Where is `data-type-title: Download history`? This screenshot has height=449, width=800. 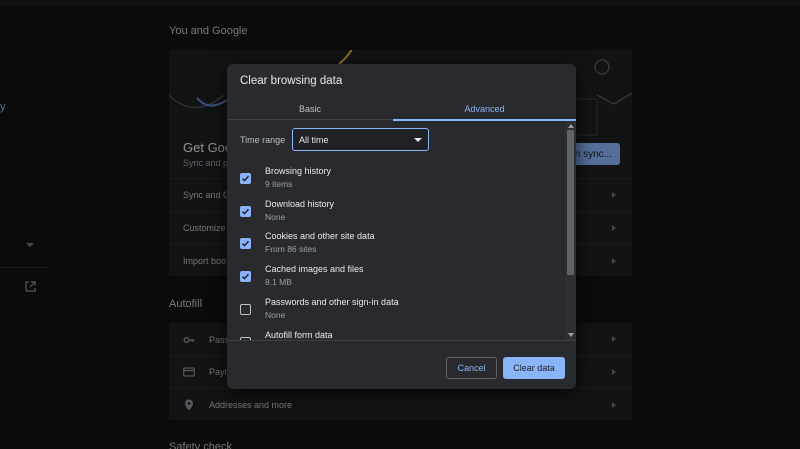 data-type-title: Download history is located at coordinates (300, 203).